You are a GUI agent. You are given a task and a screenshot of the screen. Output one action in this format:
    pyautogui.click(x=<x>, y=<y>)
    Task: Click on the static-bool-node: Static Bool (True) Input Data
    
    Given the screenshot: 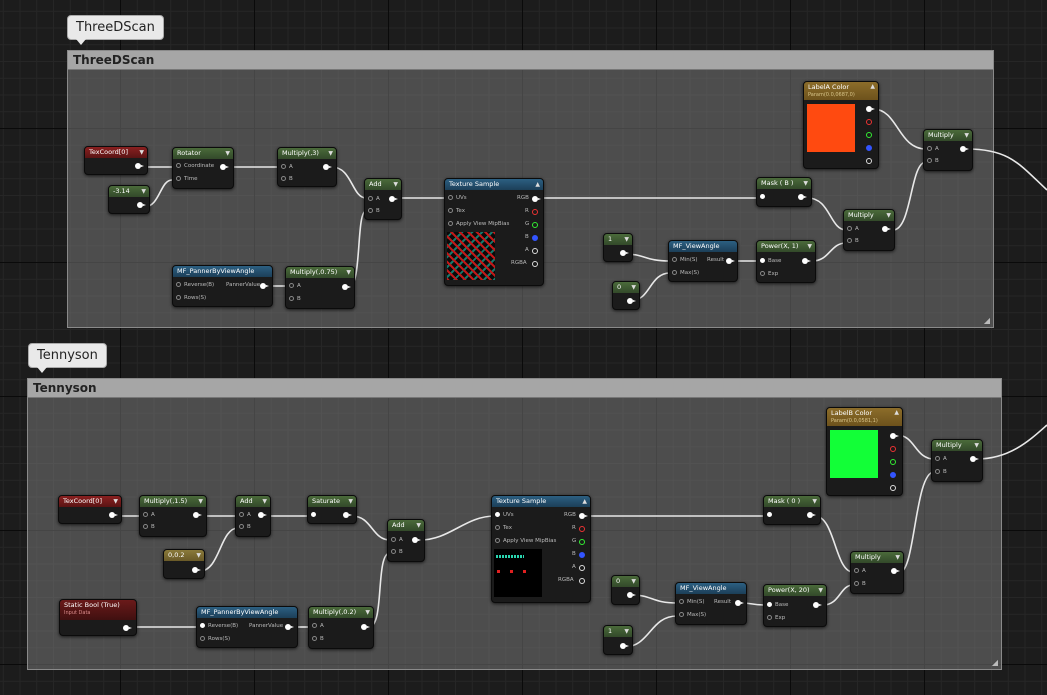 What is the action you would take?
    pyautogui.click(x=98, y=617)
    